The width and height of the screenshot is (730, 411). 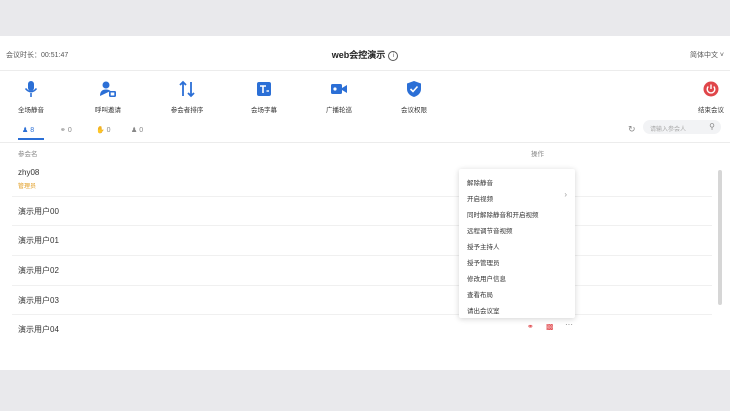 What do you see at coordinates (668, 128) in the screenshot?
I see `search-input: 请输入参会人` at bounding box center [668, 128].